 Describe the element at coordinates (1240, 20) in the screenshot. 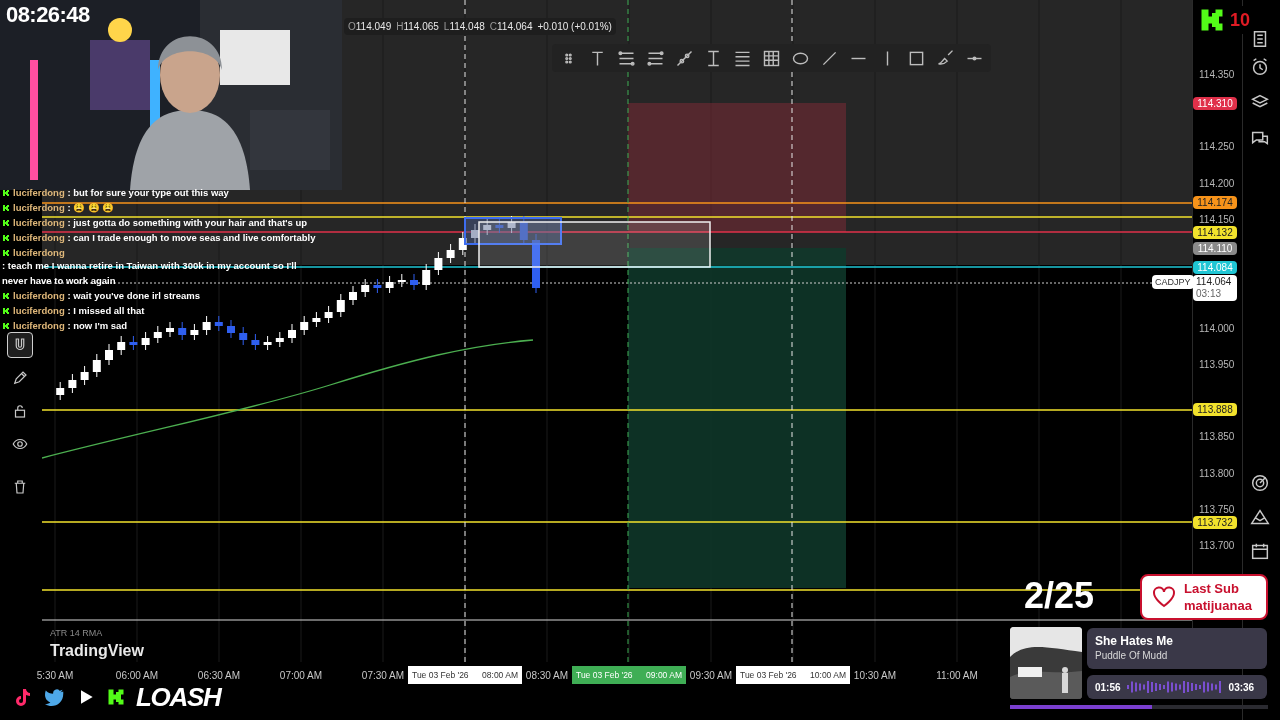

I see `viewer-count: 10` at that location.